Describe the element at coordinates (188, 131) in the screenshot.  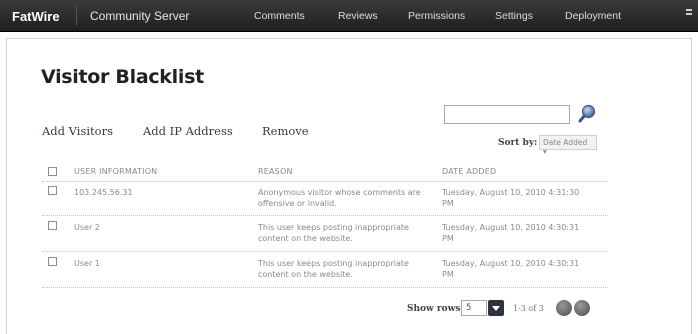
I see `add-ip-address-link: Add IP Address` at that location.